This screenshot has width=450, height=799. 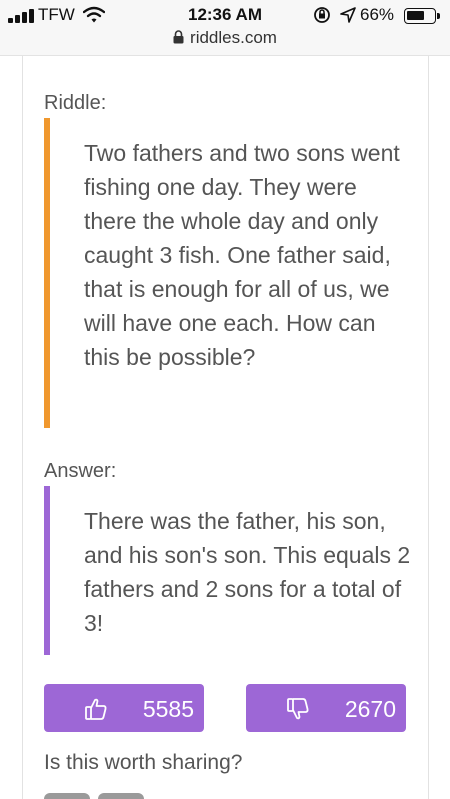 What do you see at coordinates (143, 762) in the screenshot?
I see `share-prompt: Is this worth sharing?` at bounding box center [143, 762].